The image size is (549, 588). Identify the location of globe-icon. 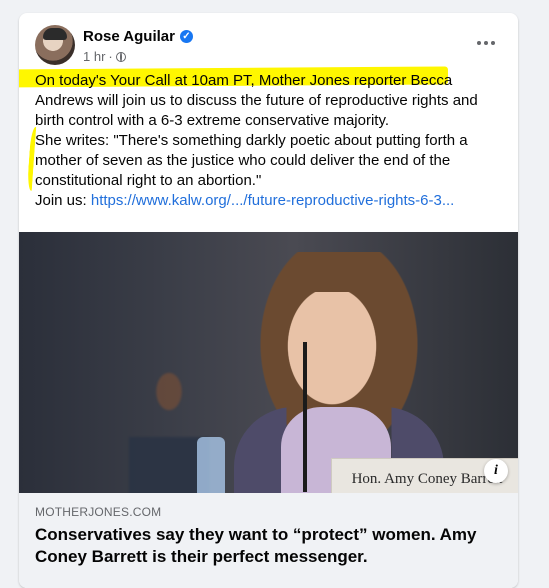
(120, 56).